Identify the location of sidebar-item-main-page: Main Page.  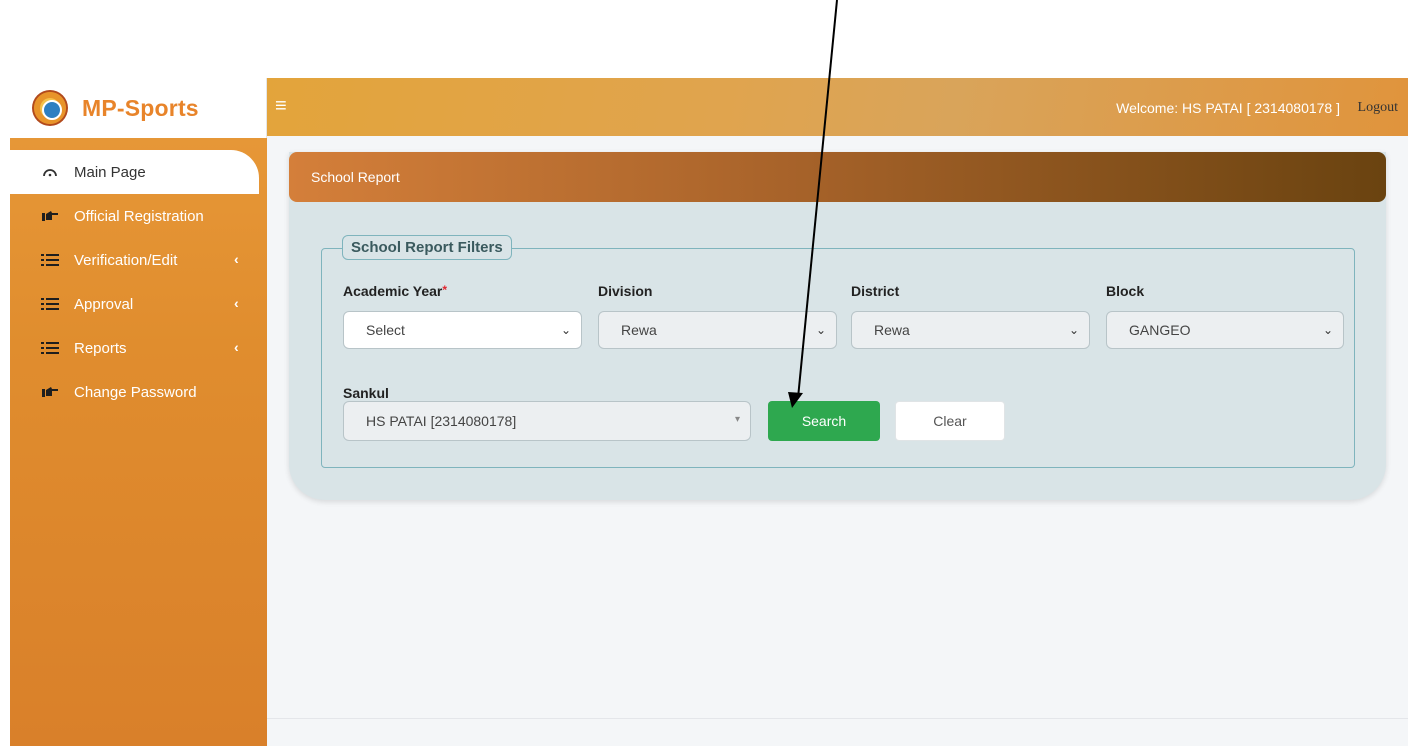
(134, 172).